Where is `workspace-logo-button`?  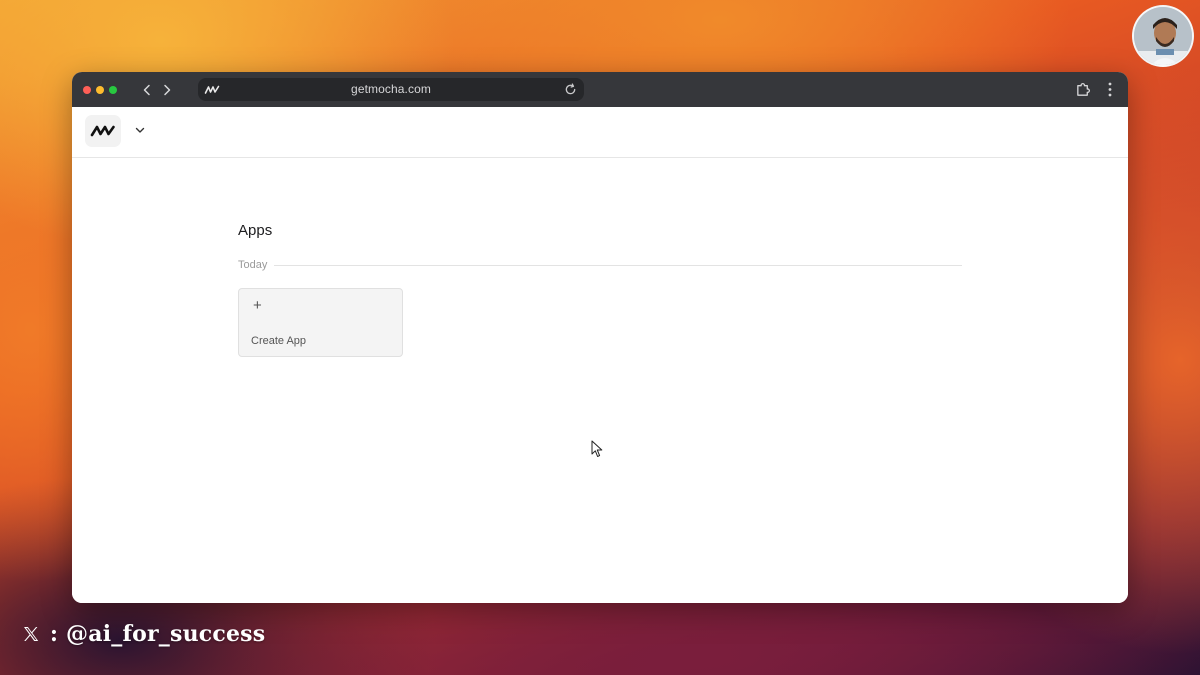
workspace-logo-button is located at coordinates (103, 131).